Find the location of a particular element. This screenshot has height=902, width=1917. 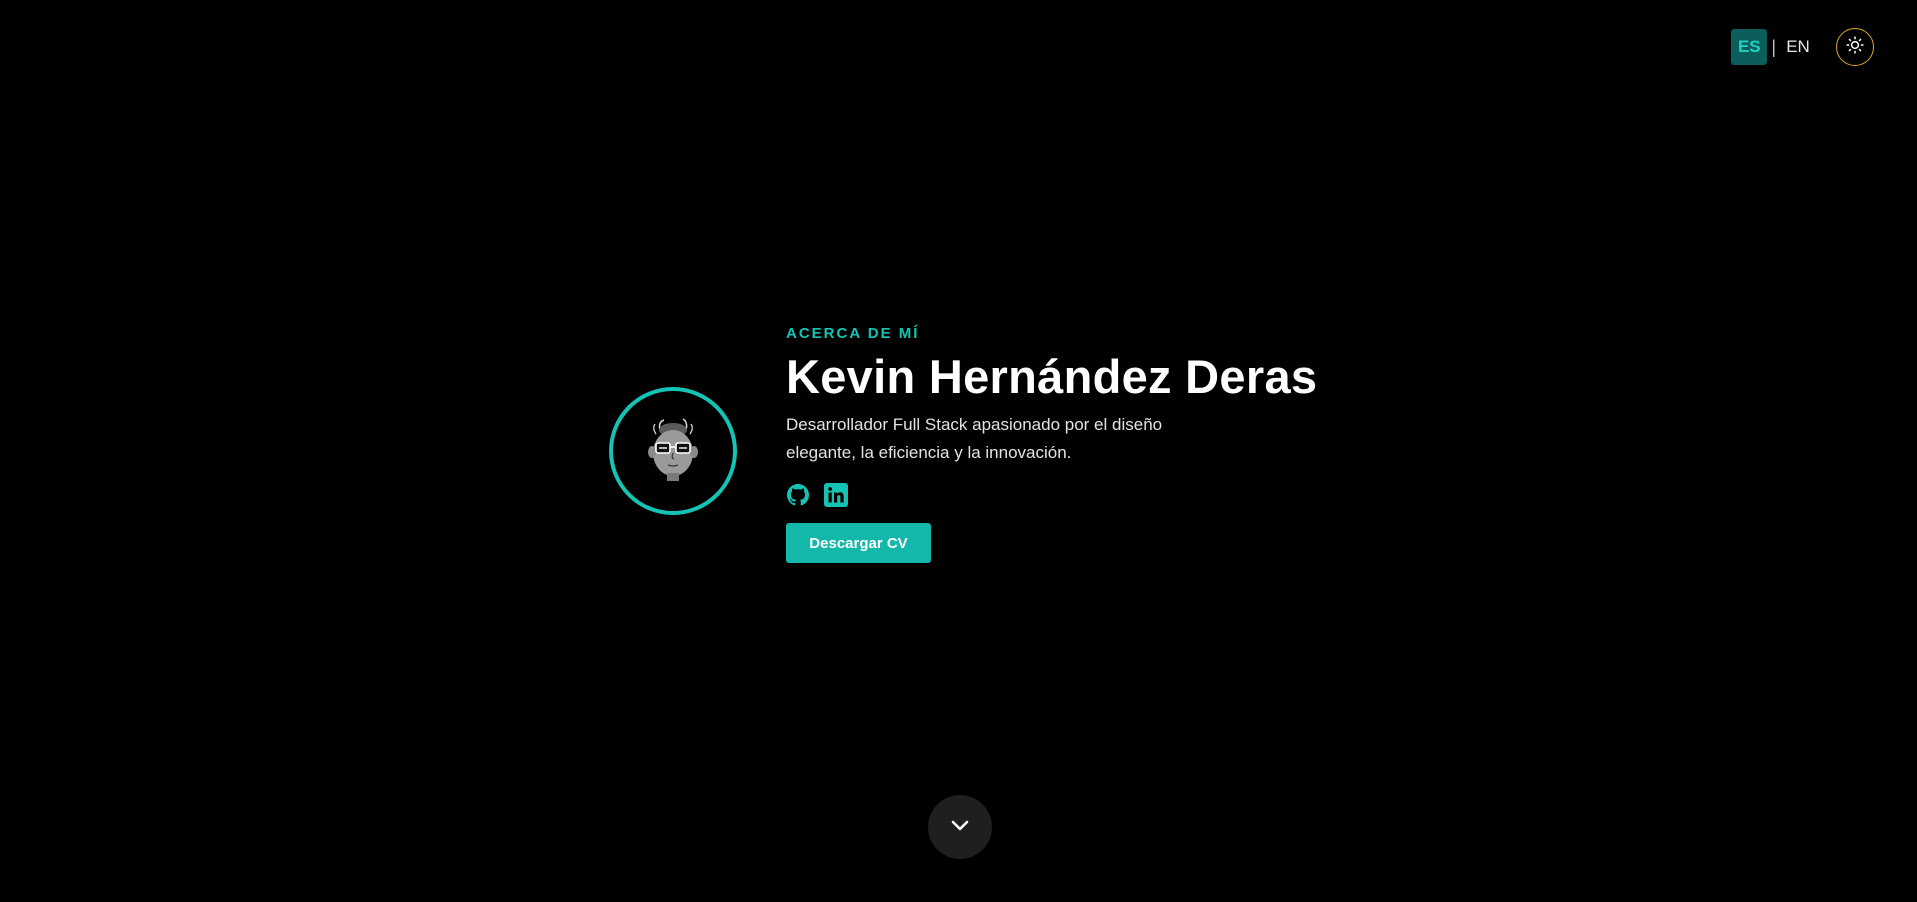

avatar-illustration is located at coordinates (673, 449).